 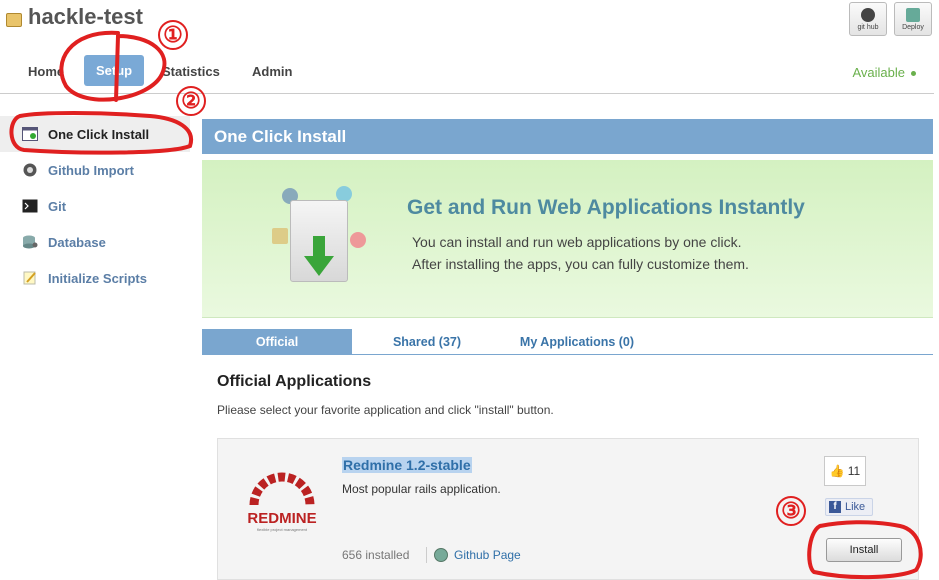 What do you see at coordinates (427, 342) in the screenshot?
I see `tab-shared: Shared (37)` at bounding box center [427, 342].